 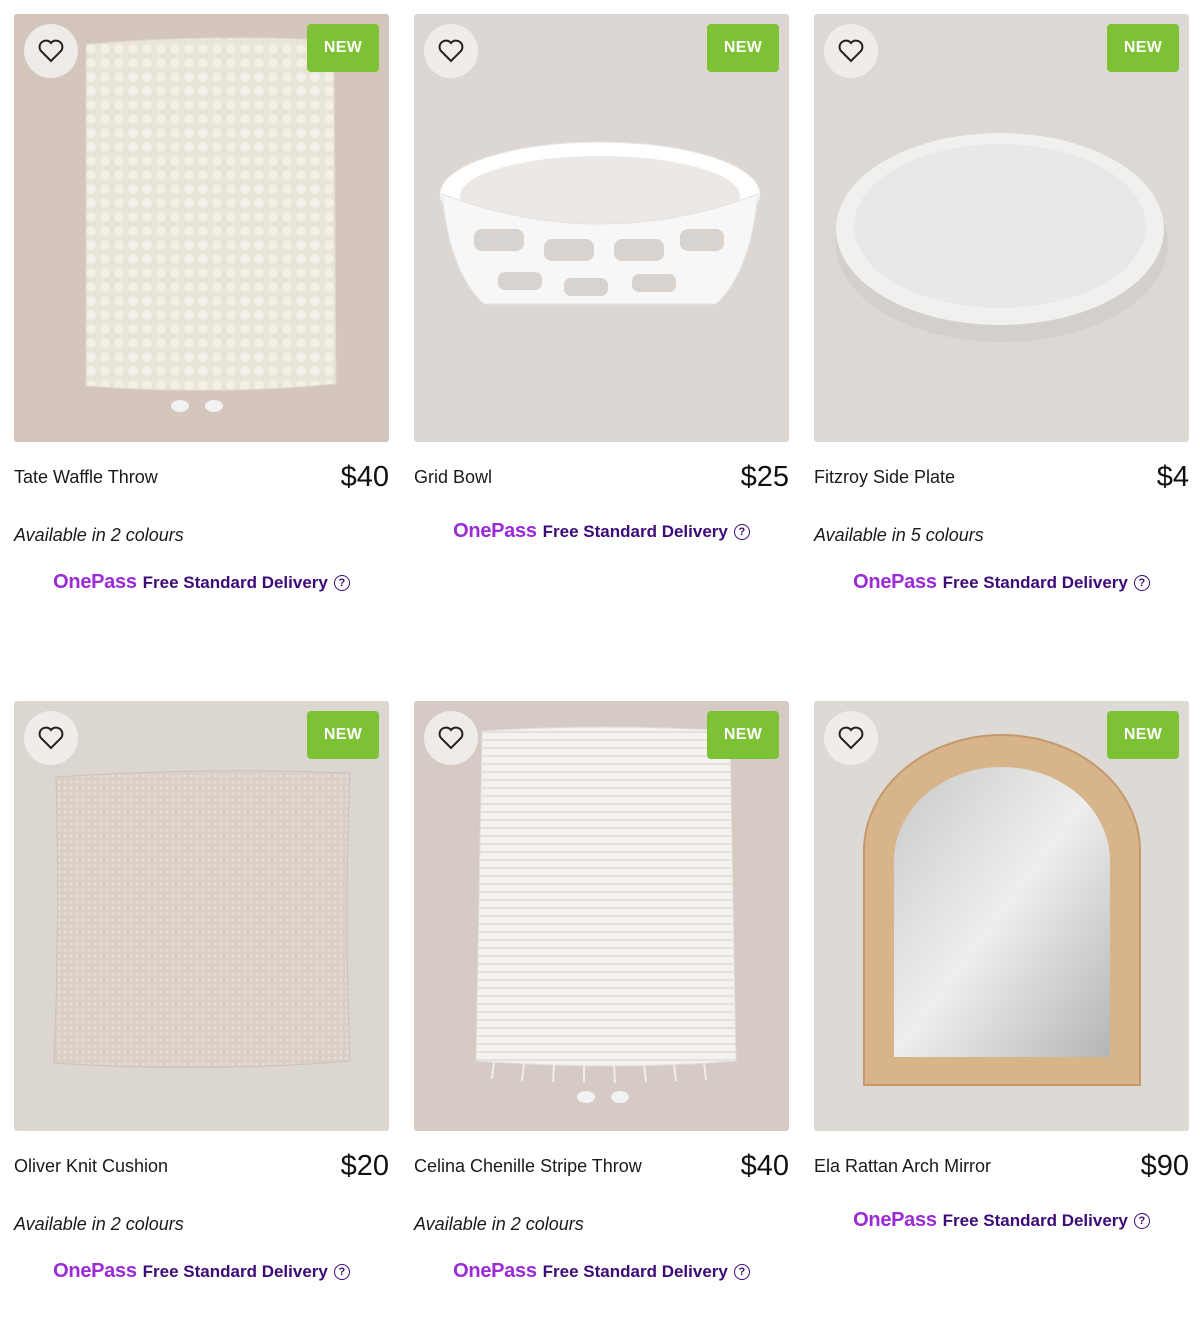 I want to click on knit-cushion-image, so click(x=201, y=916).